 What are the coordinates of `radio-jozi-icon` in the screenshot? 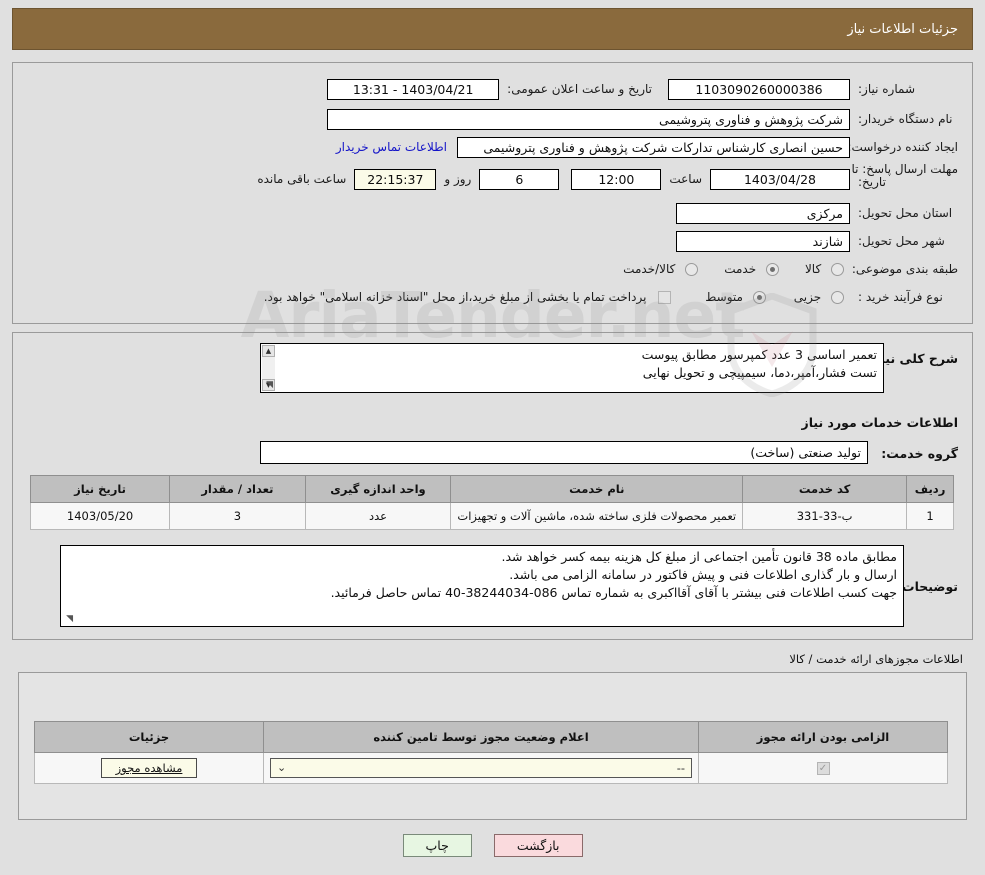 It's located at (837, 297).